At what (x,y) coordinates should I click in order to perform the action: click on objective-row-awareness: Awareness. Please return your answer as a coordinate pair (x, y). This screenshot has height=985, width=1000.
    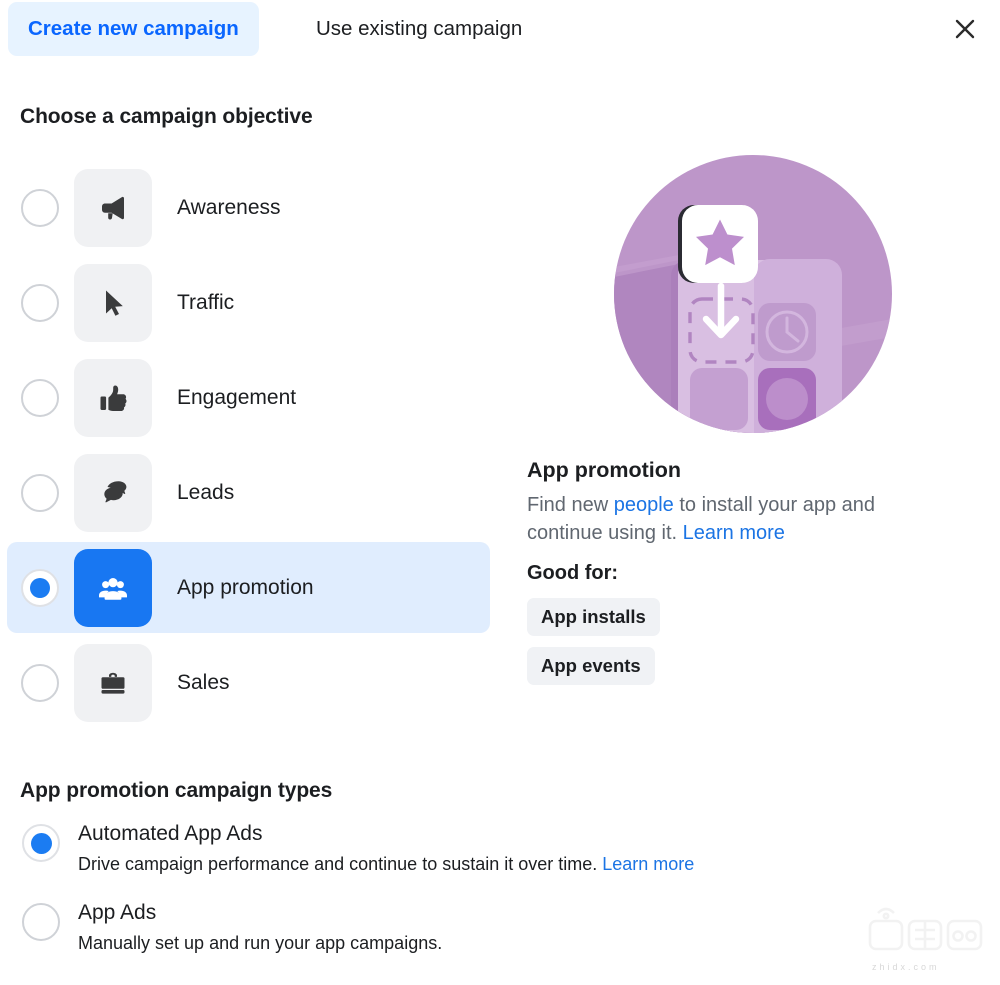
    Looking at the image, I should click on (250, 207).